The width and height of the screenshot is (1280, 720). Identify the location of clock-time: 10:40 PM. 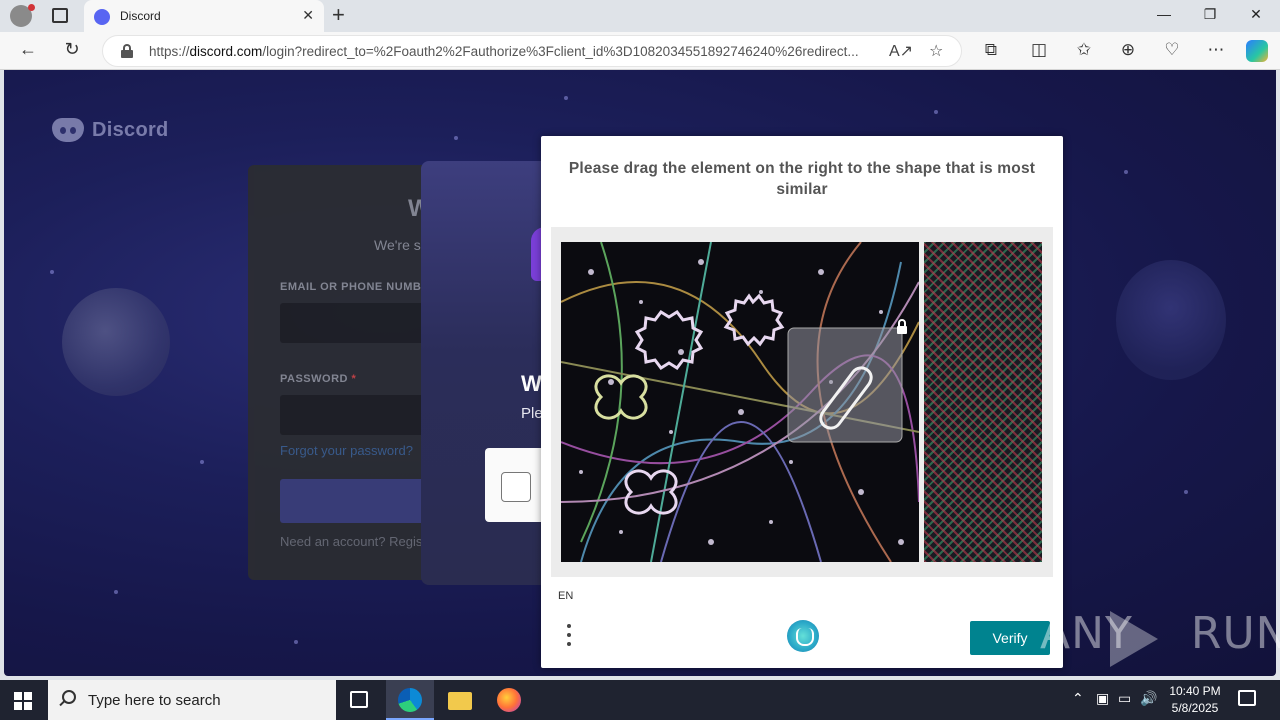
(1195, 691).